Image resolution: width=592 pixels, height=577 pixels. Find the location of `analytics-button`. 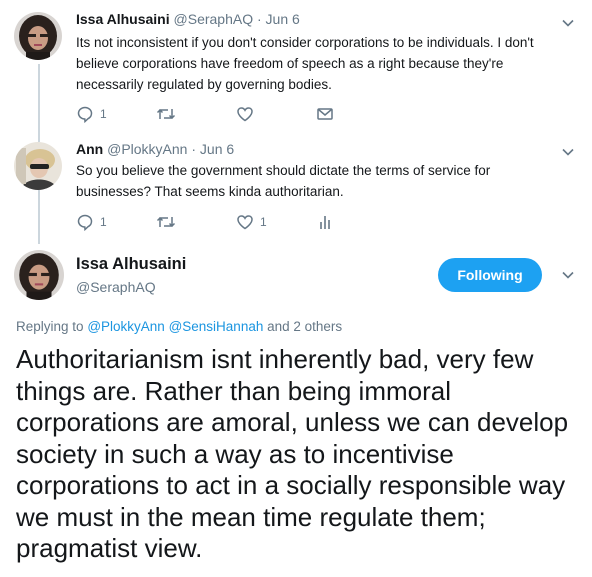

analytics-button is located at coordinates (325, 222).